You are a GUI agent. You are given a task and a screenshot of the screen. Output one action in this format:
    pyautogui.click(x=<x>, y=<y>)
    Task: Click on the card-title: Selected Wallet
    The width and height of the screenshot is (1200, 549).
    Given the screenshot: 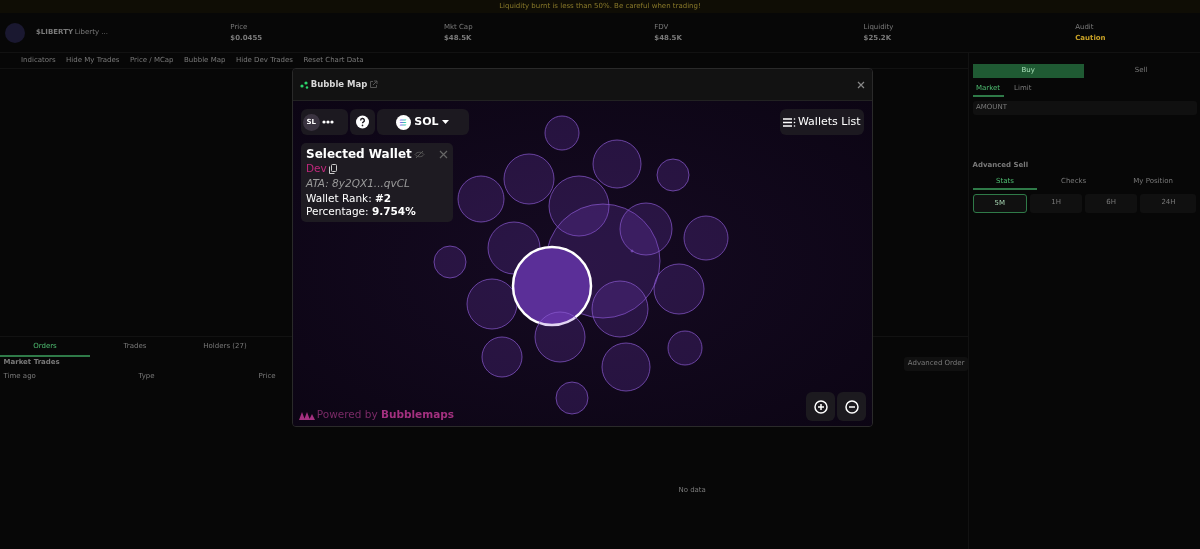 What is the action you would take?
    pyautogui.click(x=359, y=154)
    